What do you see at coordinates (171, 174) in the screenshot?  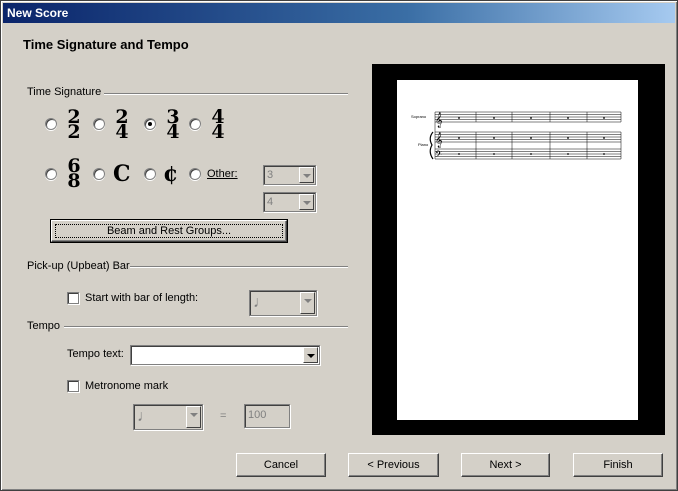 I see `cut-time-icon: ¢` at bounding box center [171, 174].